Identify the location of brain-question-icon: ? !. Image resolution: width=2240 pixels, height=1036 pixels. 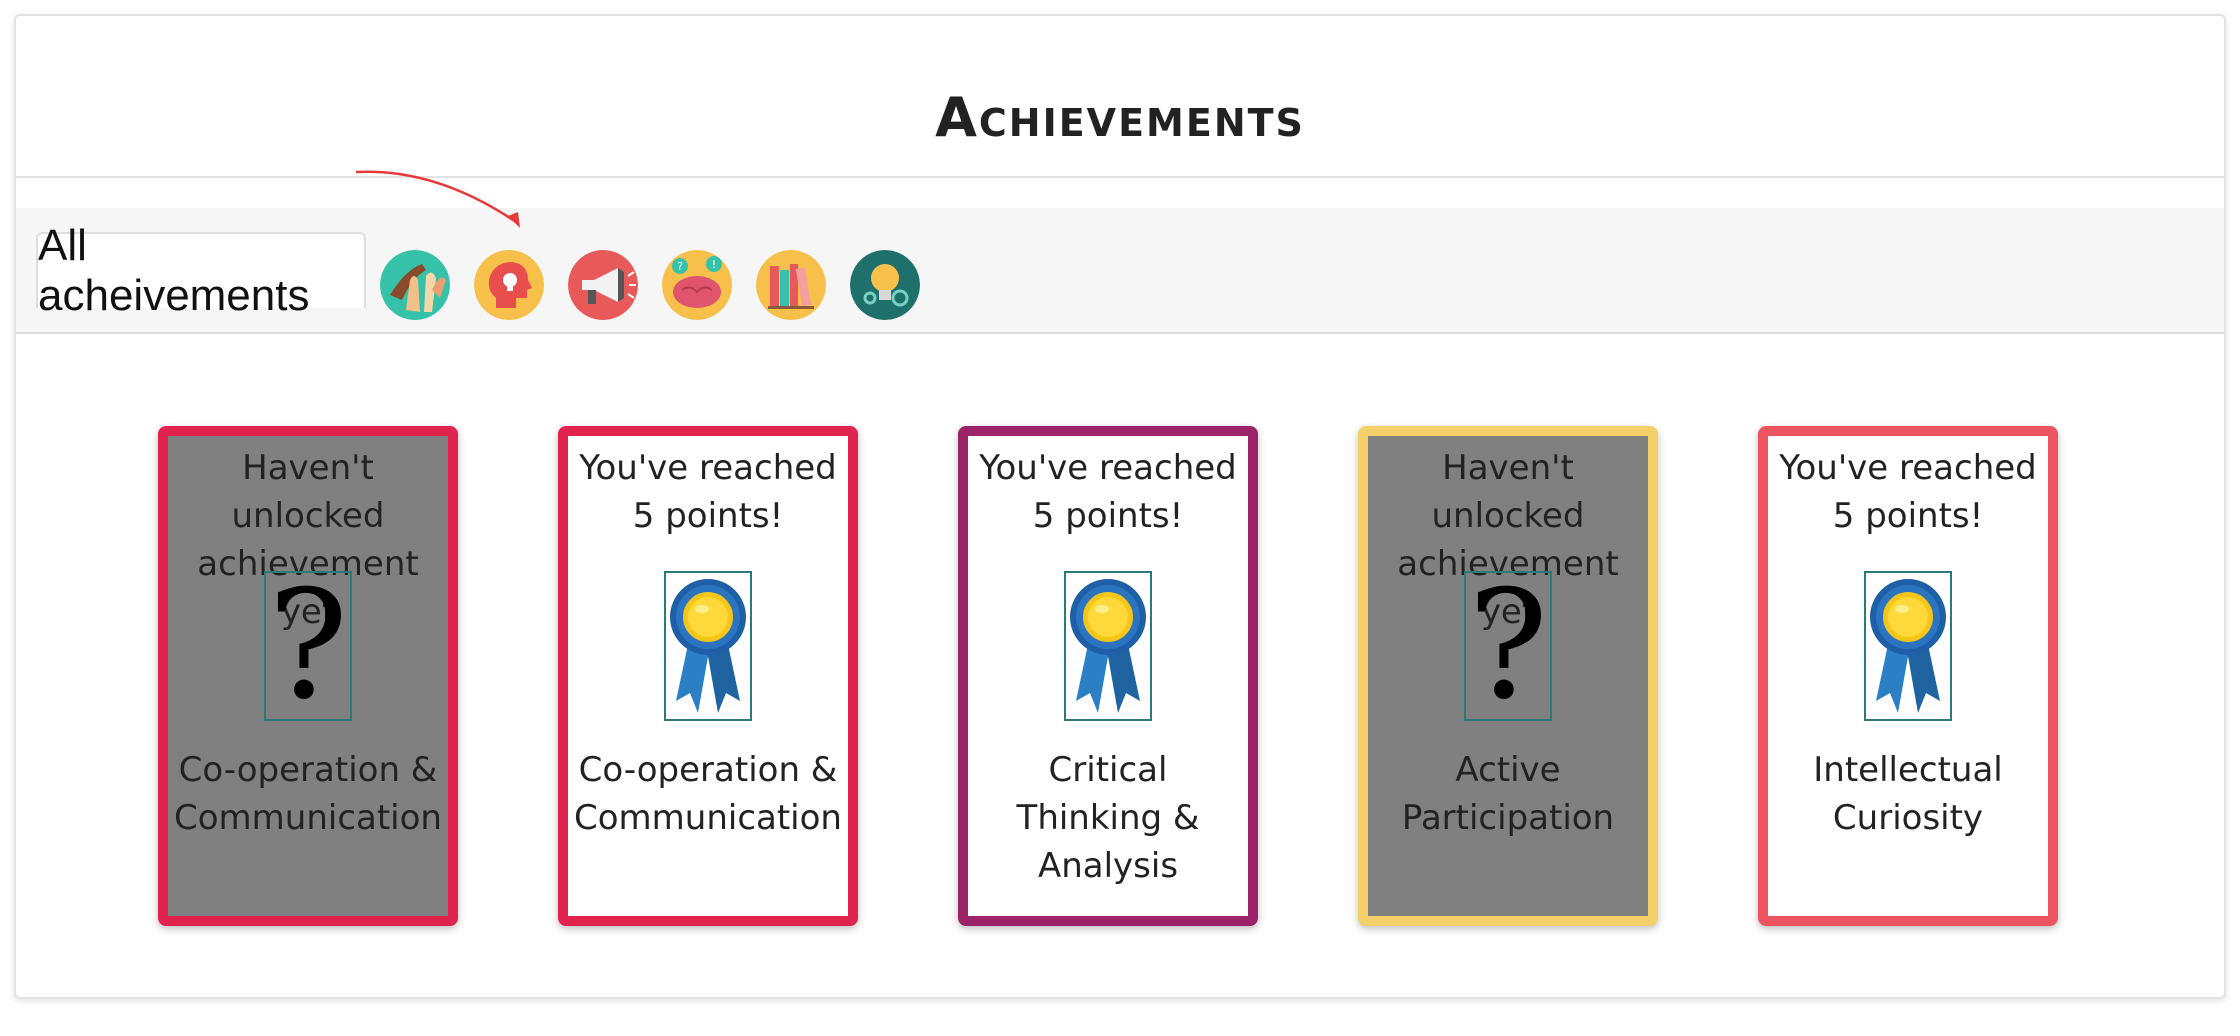
(697, 285).